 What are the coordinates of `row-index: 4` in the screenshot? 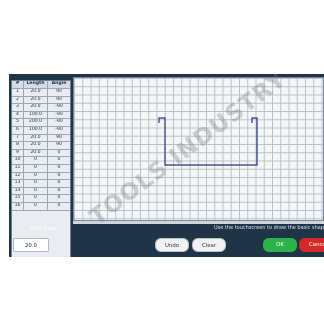 It's located at (18, 115).